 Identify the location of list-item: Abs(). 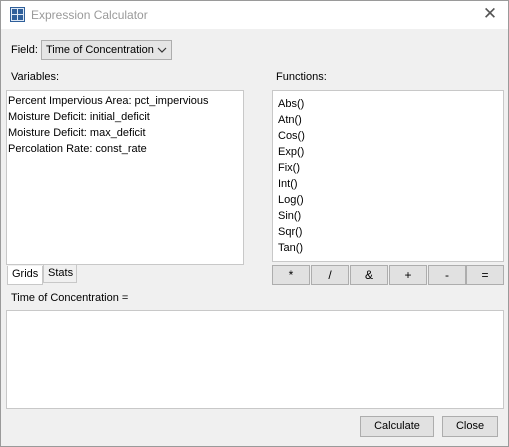
(390, 104).